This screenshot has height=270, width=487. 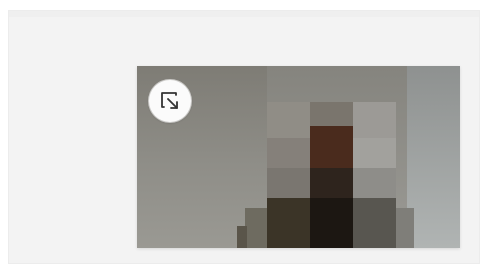 What do you see at coordinates (244, 14) in the screenshot?
I see `window-top-strip` at bounding box center [244, 14].